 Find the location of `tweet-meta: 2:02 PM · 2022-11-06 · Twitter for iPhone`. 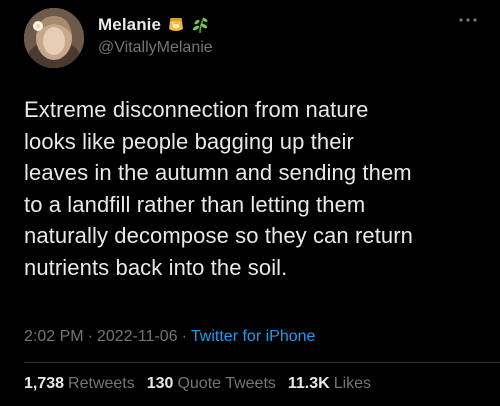

tweet-meta: 2:02 PM · 2022-11-06 · Twitter for iPhone is located at coordinates (169, 337).